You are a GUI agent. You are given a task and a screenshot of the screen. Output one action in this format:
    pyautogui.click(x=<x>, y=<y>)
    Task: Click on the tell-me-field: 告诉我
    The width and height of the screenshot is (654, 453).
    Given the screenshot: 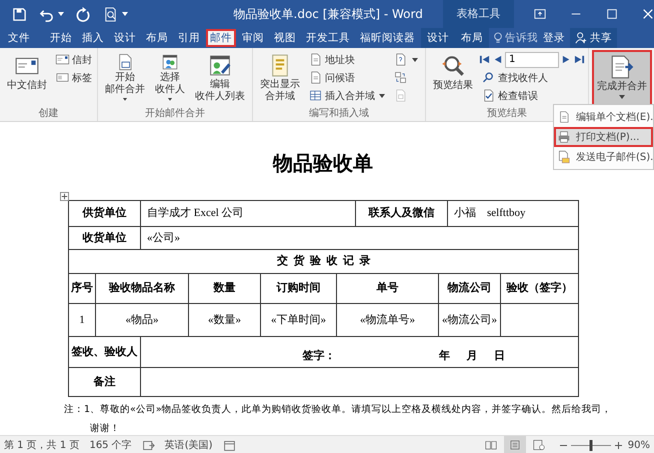 What is the action you would take?
    pyautogui.click(x=515, y=38)
    